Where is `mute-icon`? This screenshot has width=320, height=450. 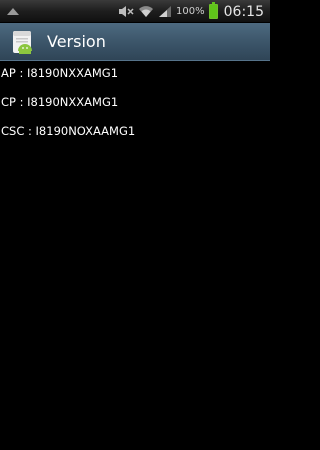 mute-icon is located at coordinates (126, 11).